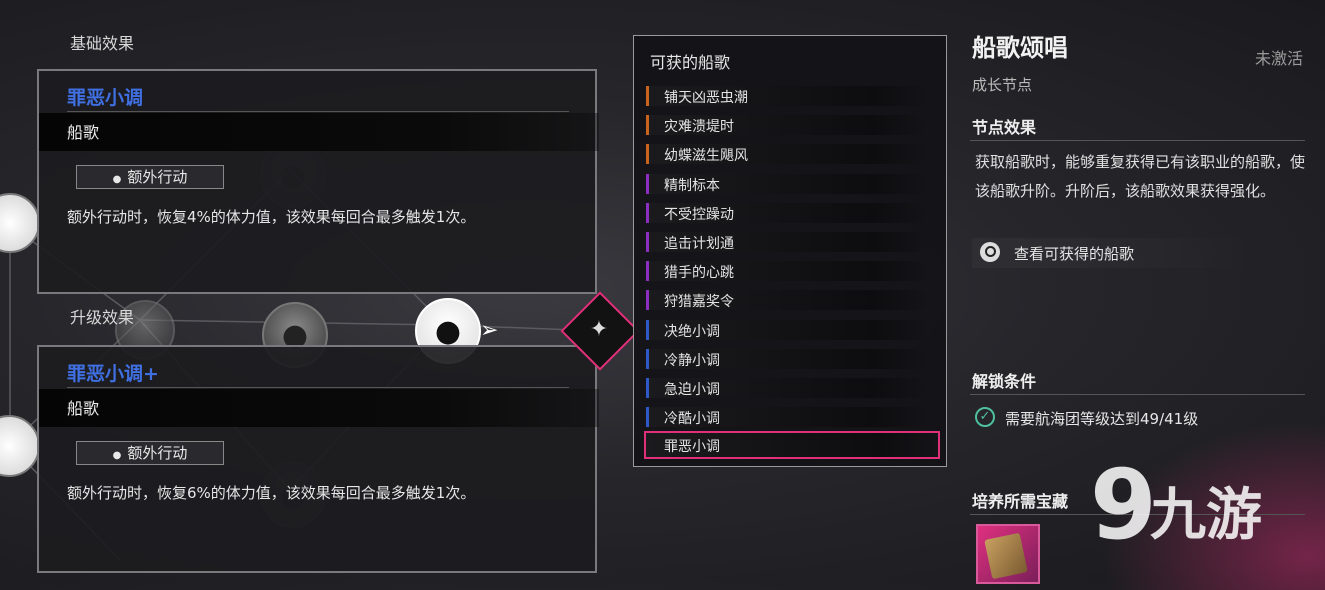 The image size is (1325, 590). I want to click on song-label: 幼蝶滋生飓风, so click(706, 156).